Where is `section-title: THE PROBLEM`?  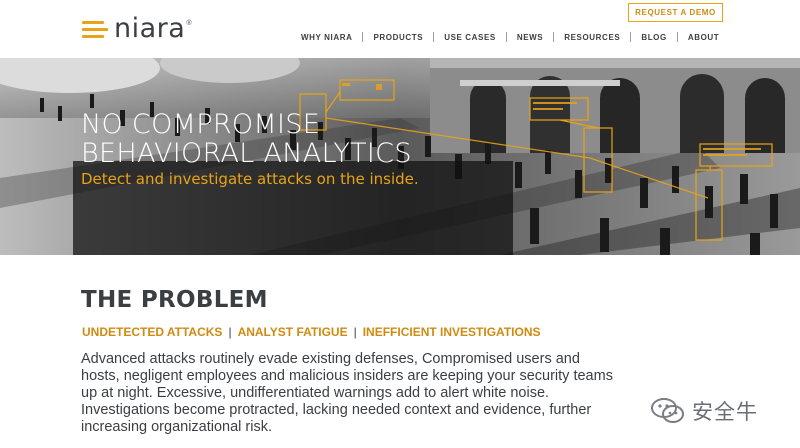
section-title: THE PROBLEM is located at coordinates (174, 300).